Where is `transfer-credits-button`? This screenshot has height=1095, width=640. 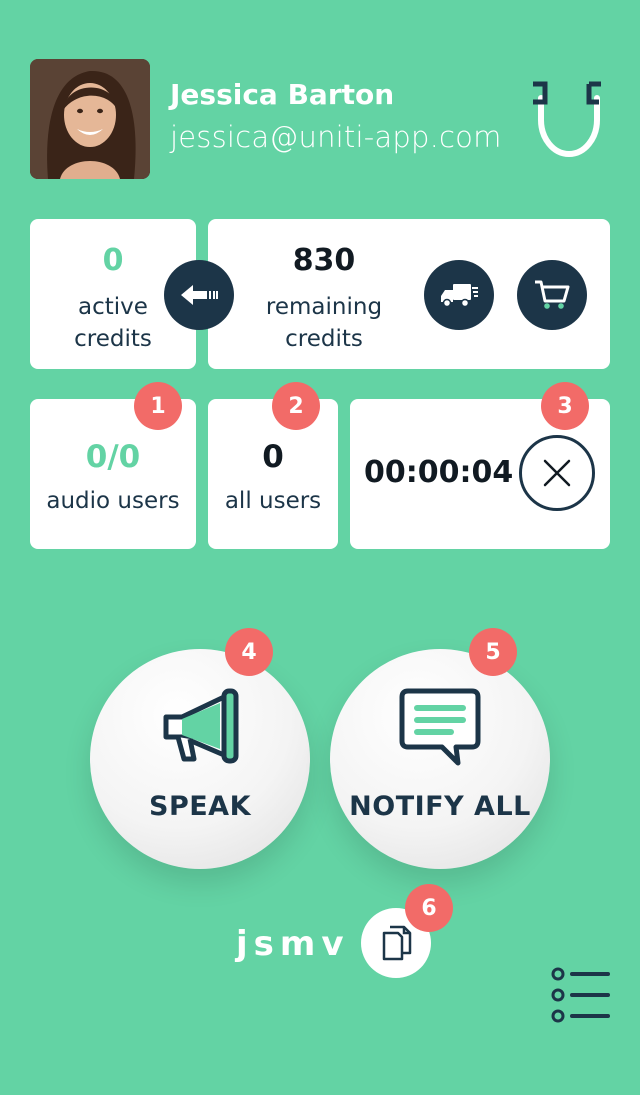 transfer-credits-button is located at coordinates (199, 295).